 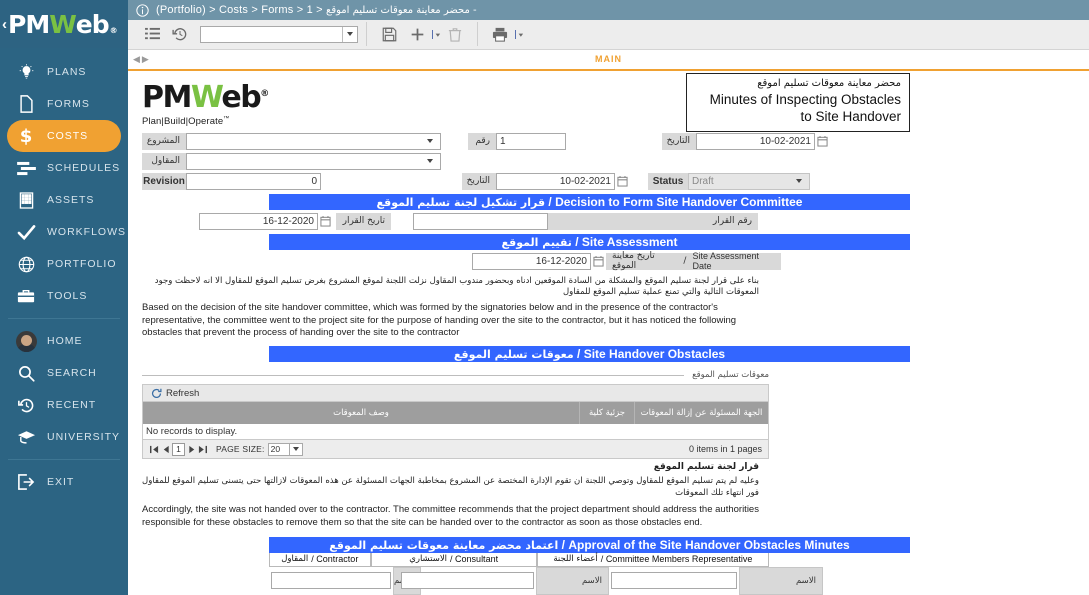 I want to click on brand-eb: eb, so click(x=92, y=24).